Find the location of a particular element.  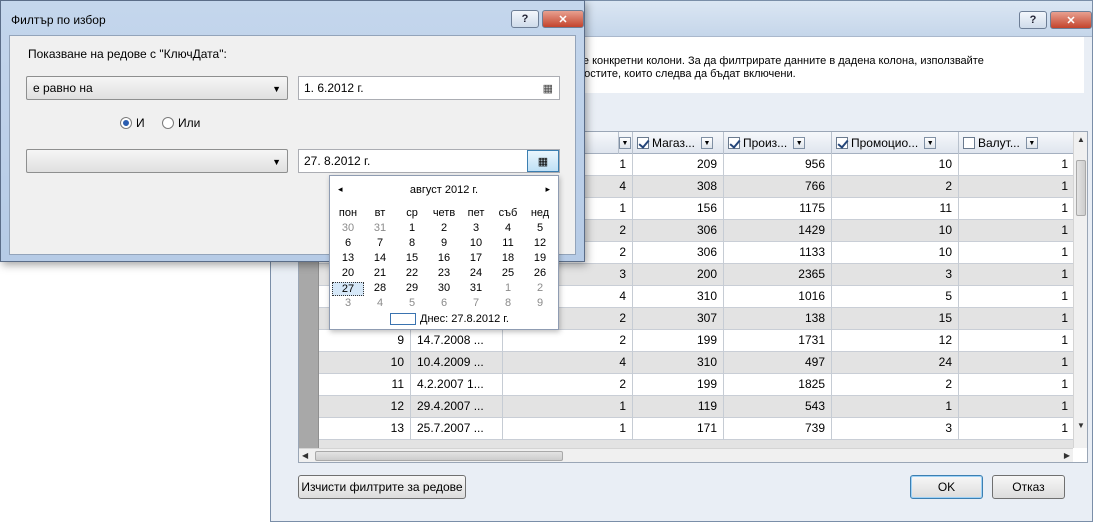

scroll-left-icon: ◀ is located at coordinates (305, 455).